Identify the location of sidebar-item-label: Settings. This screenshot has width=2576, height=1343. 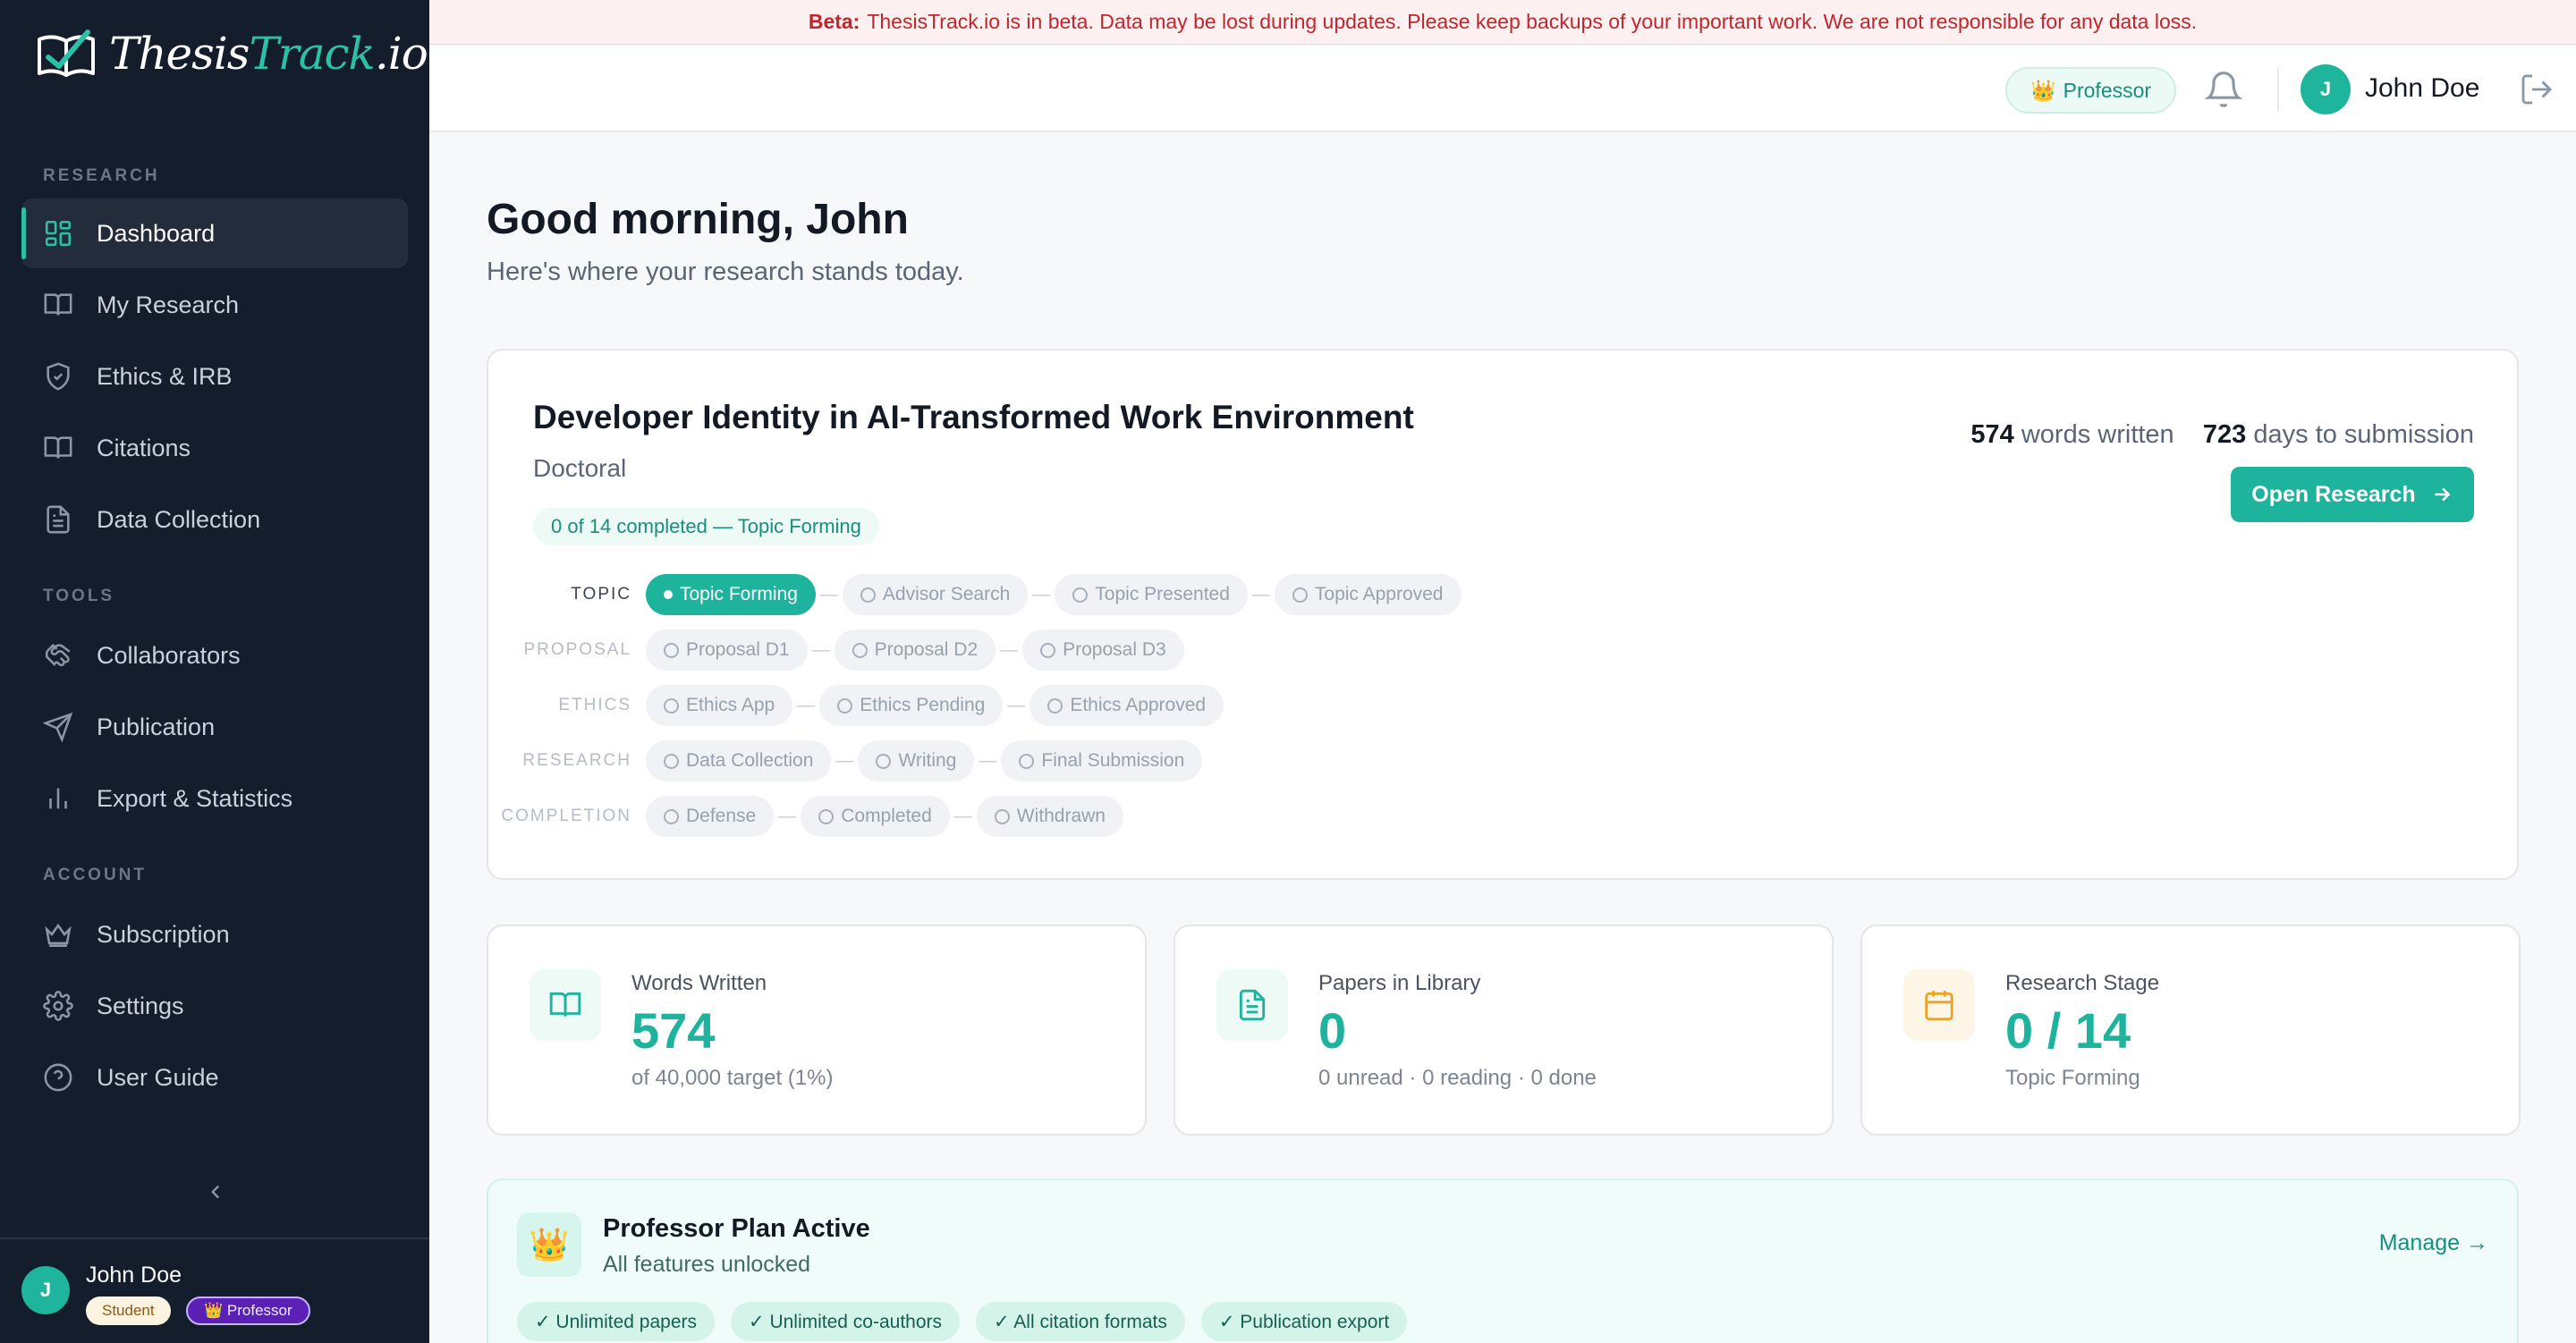
(140, 1005).